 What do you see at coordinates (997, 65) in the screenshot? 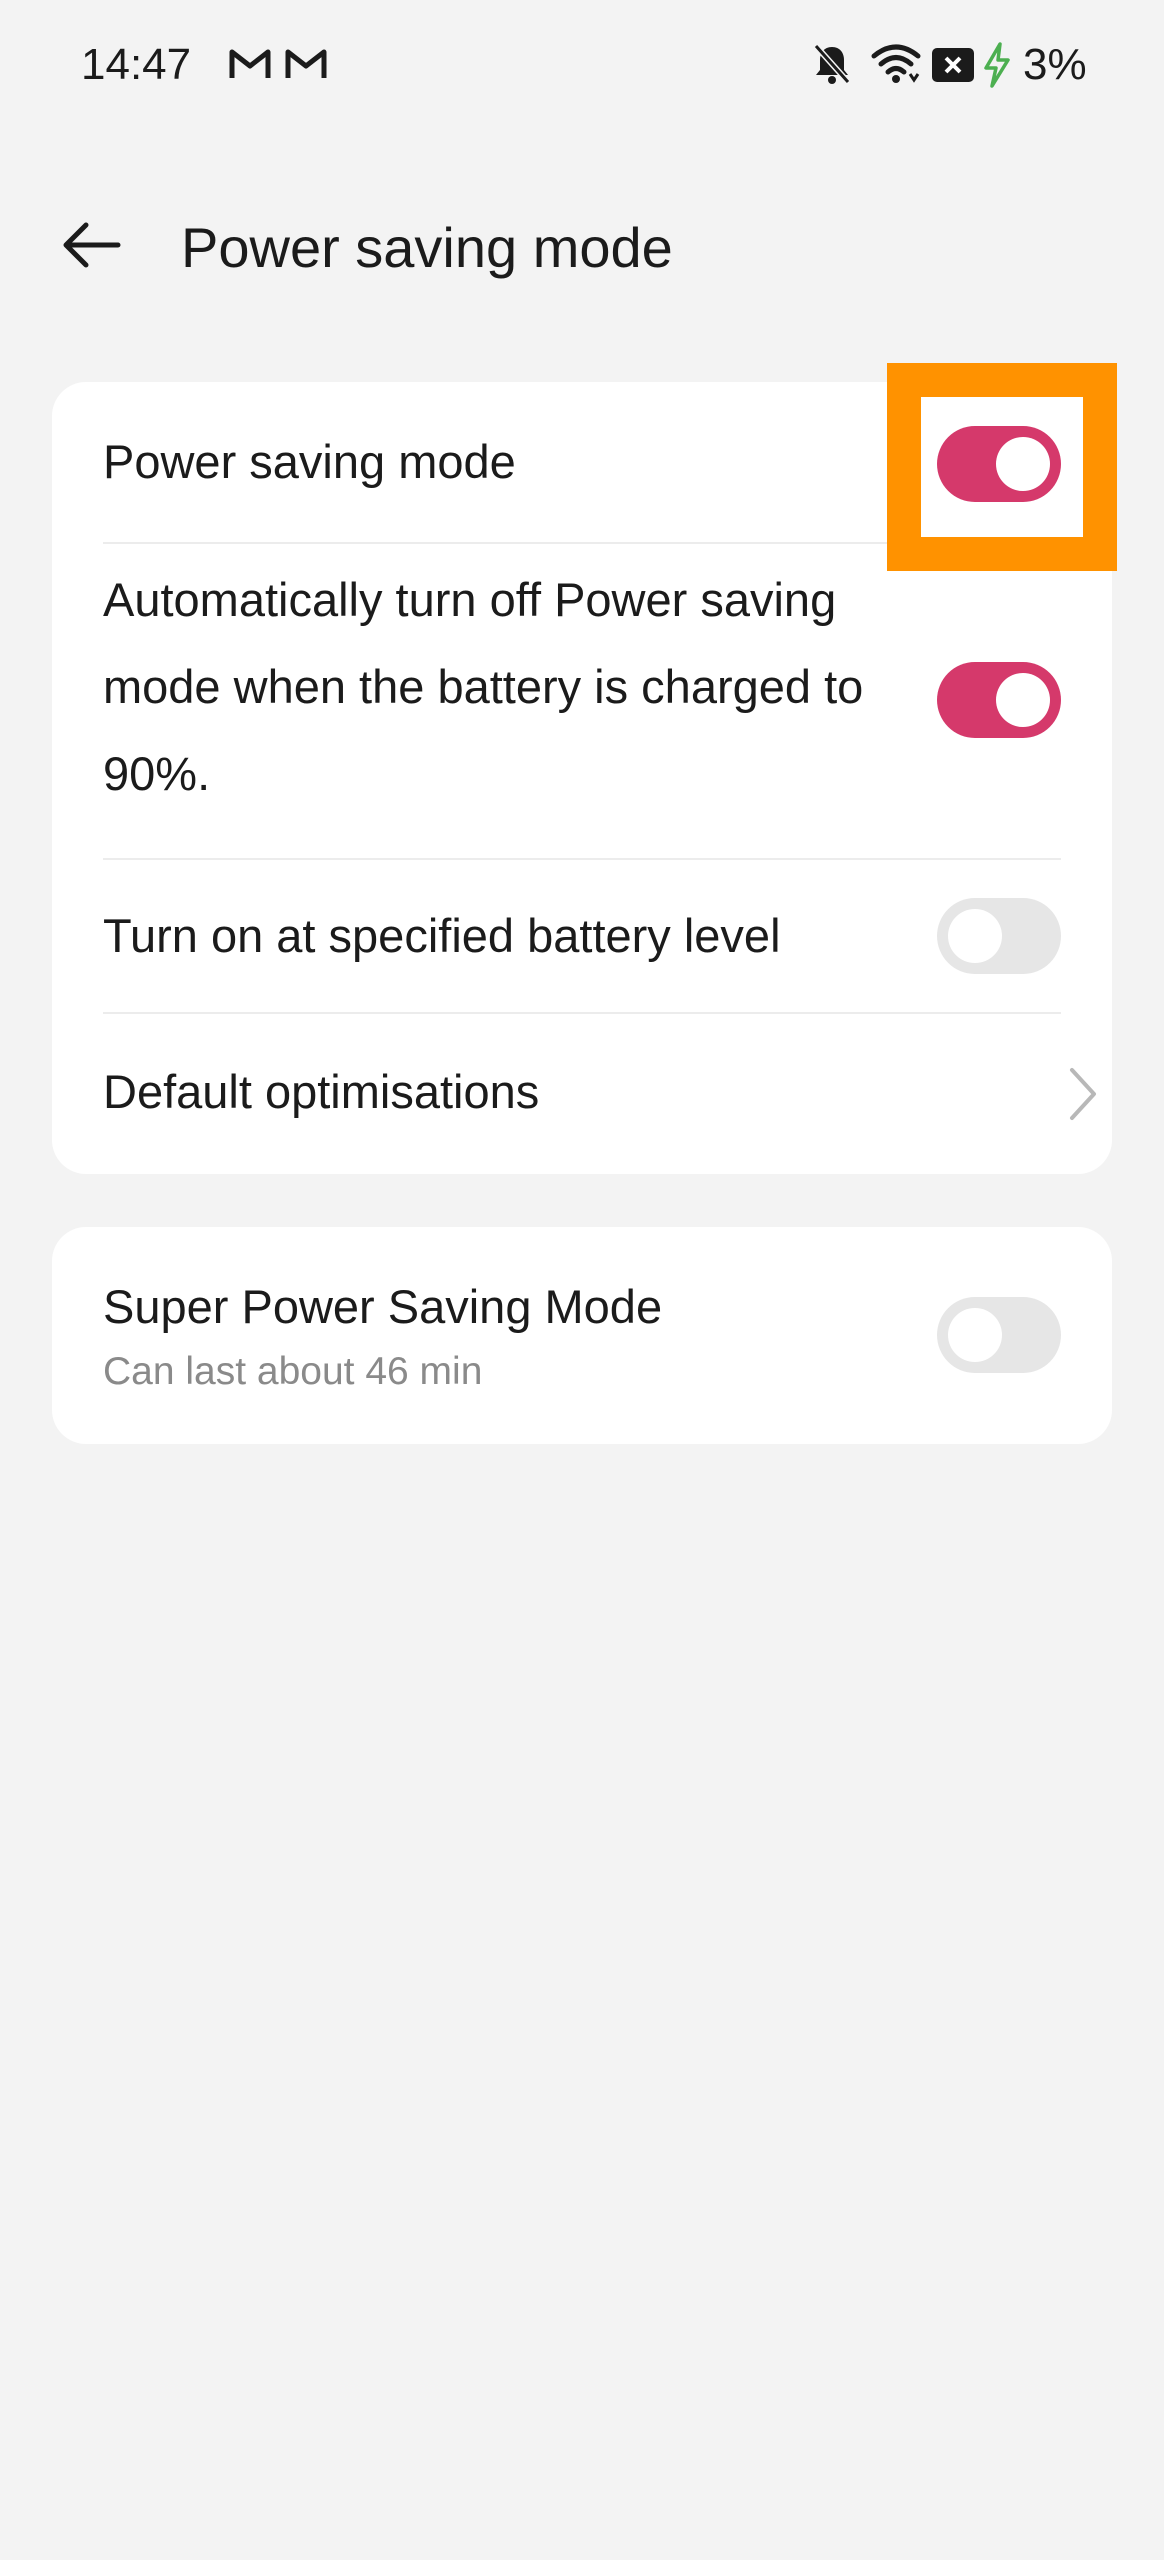
I see `charging-bolt-icon` at bounding box center [997, 65].